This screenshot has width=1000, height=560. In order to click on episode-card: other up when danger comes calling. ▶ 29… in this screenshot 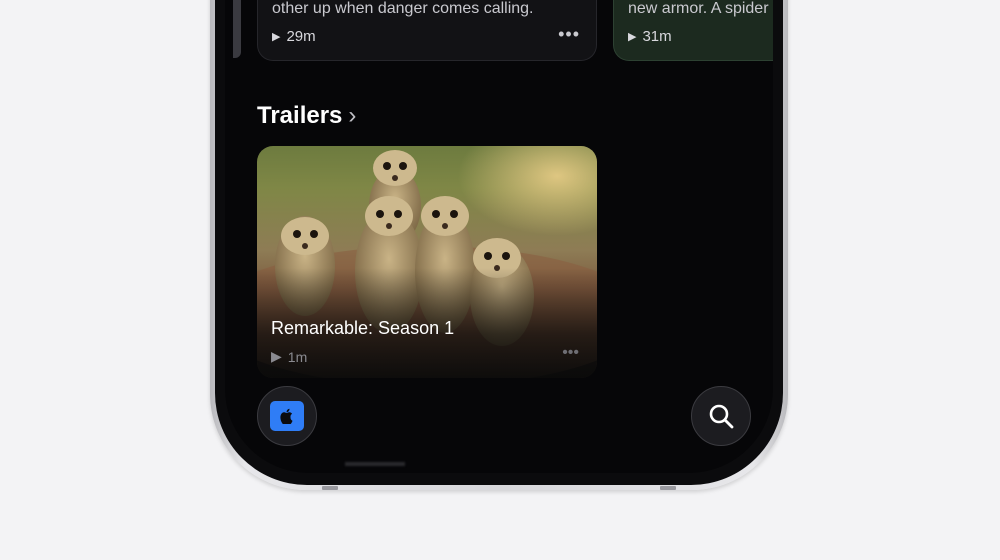, I will do `click(427, 30)`.